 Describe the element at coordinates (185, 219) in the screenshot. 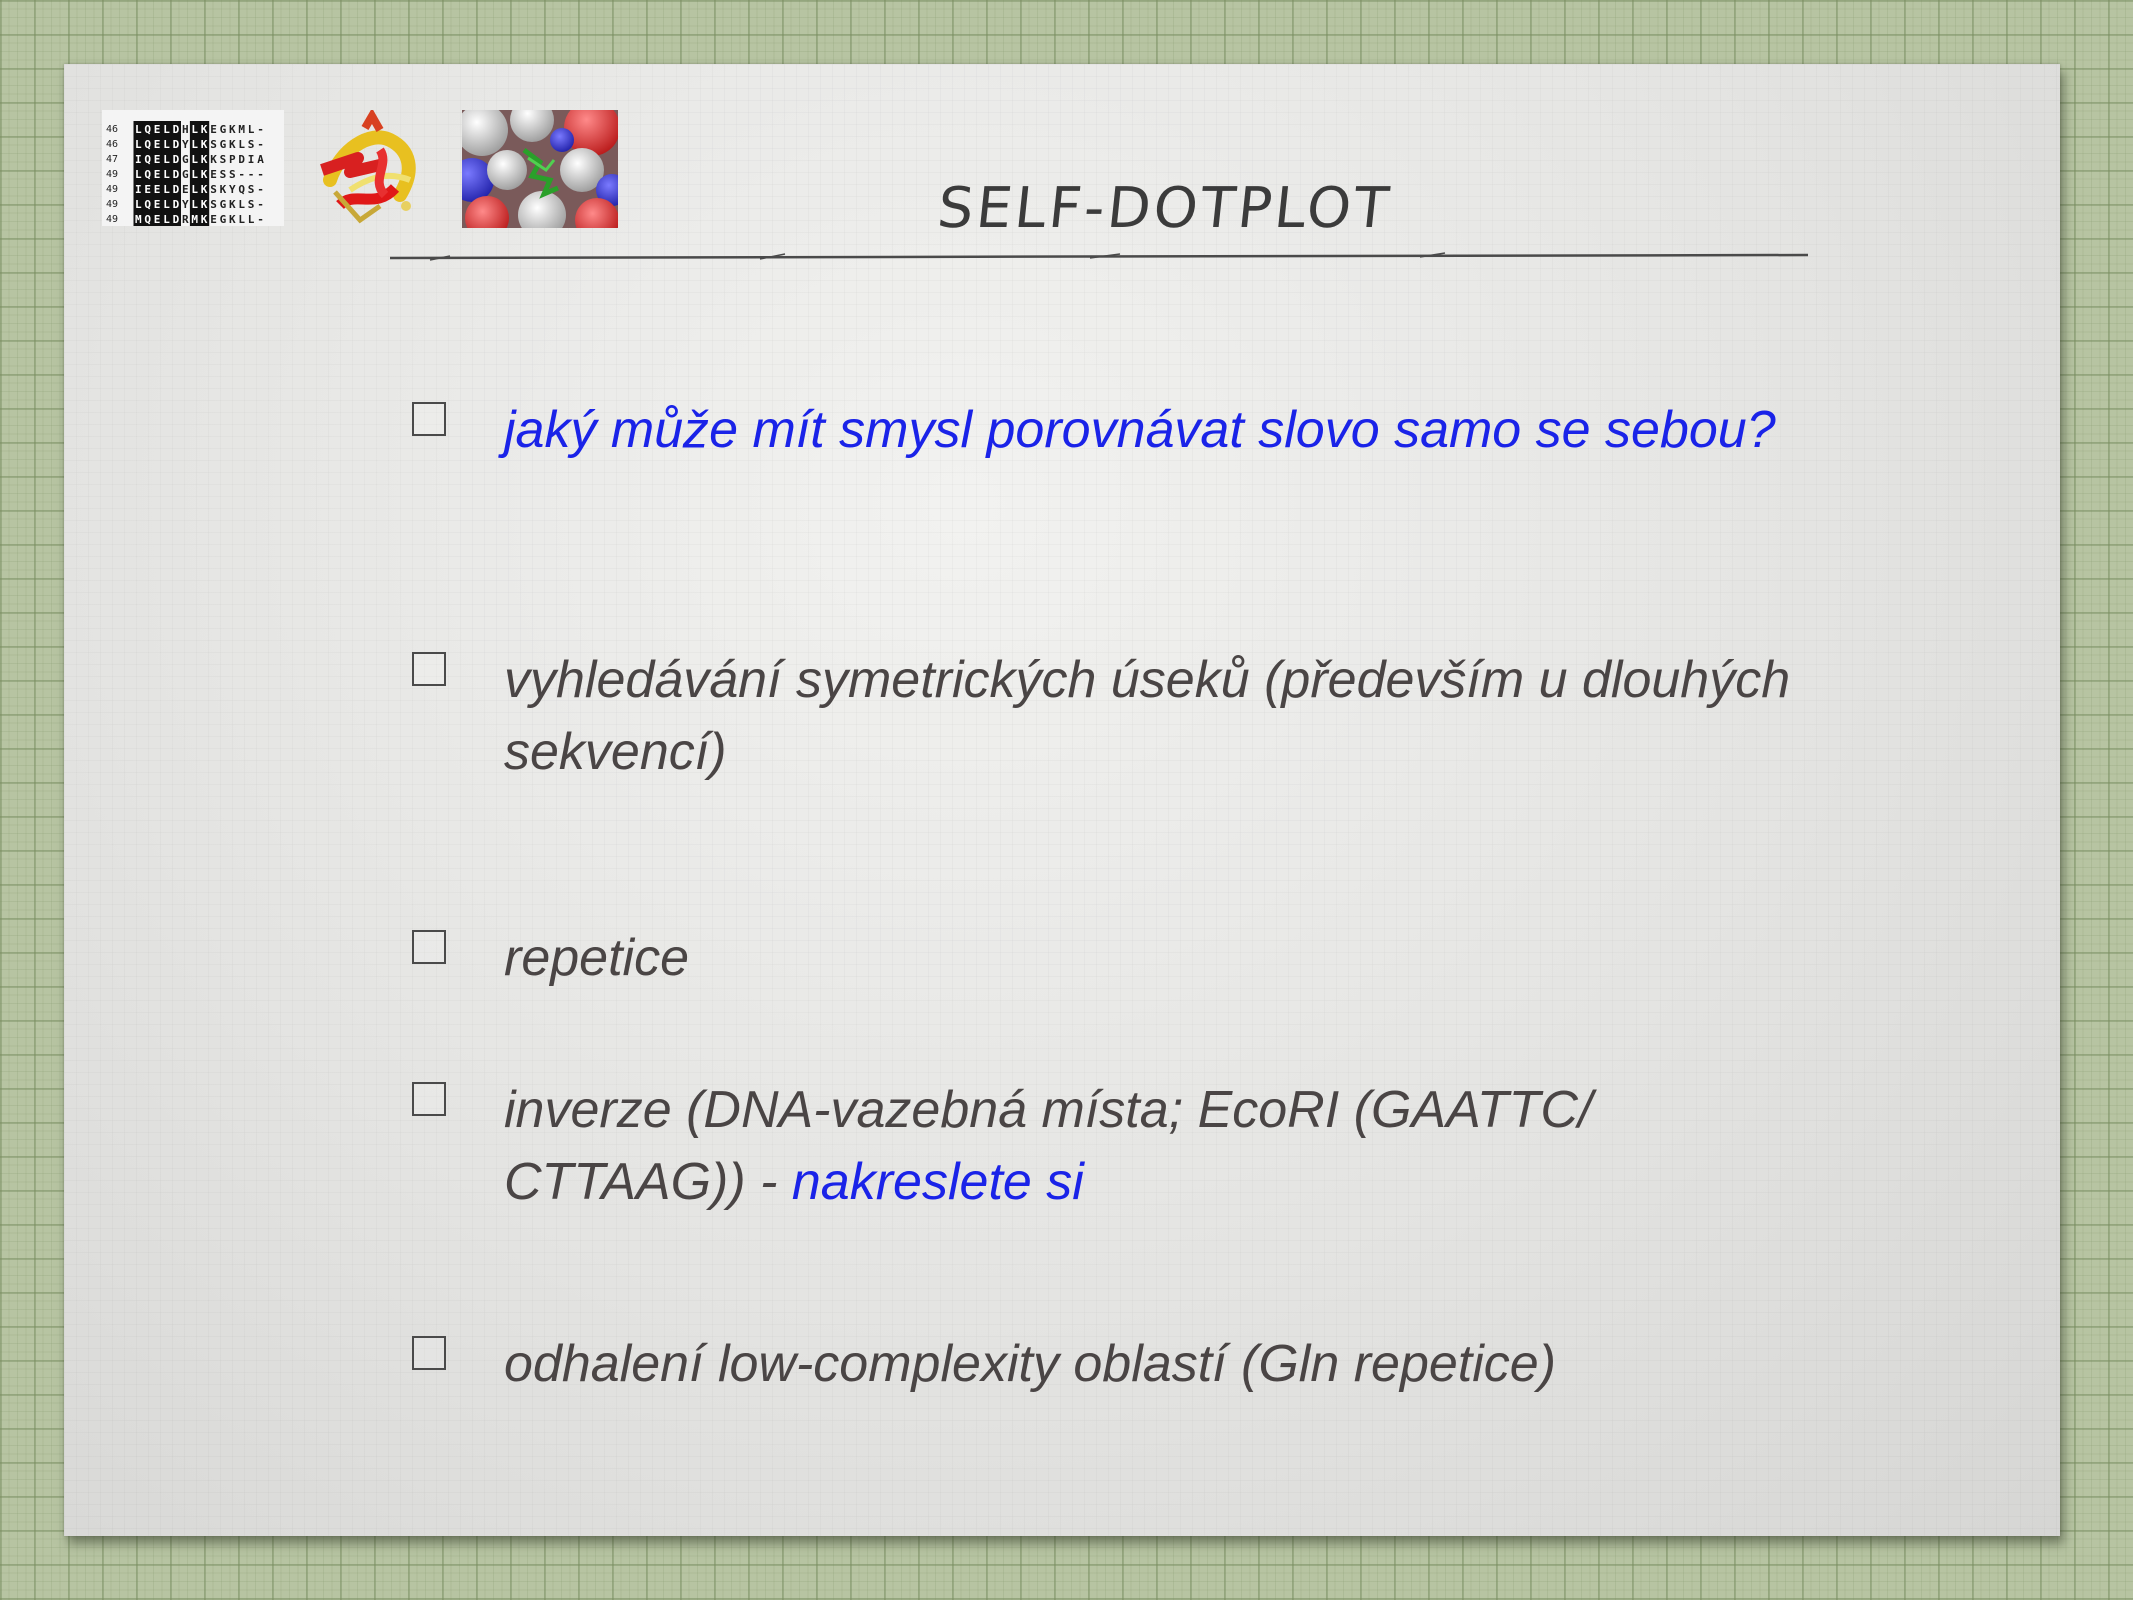

I see `alignment-residue: R` at that location.